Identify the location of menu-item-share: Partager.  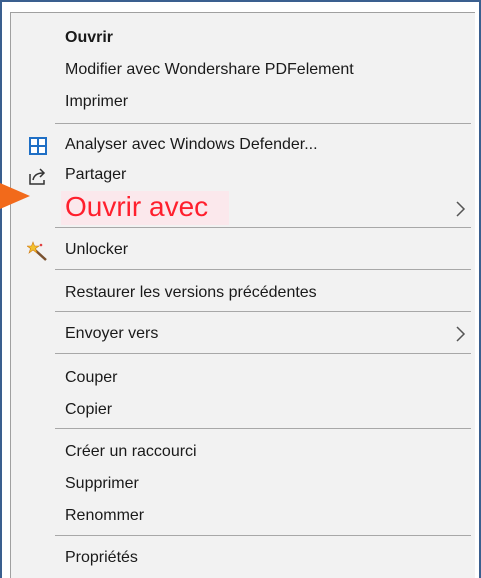
(243, 175).